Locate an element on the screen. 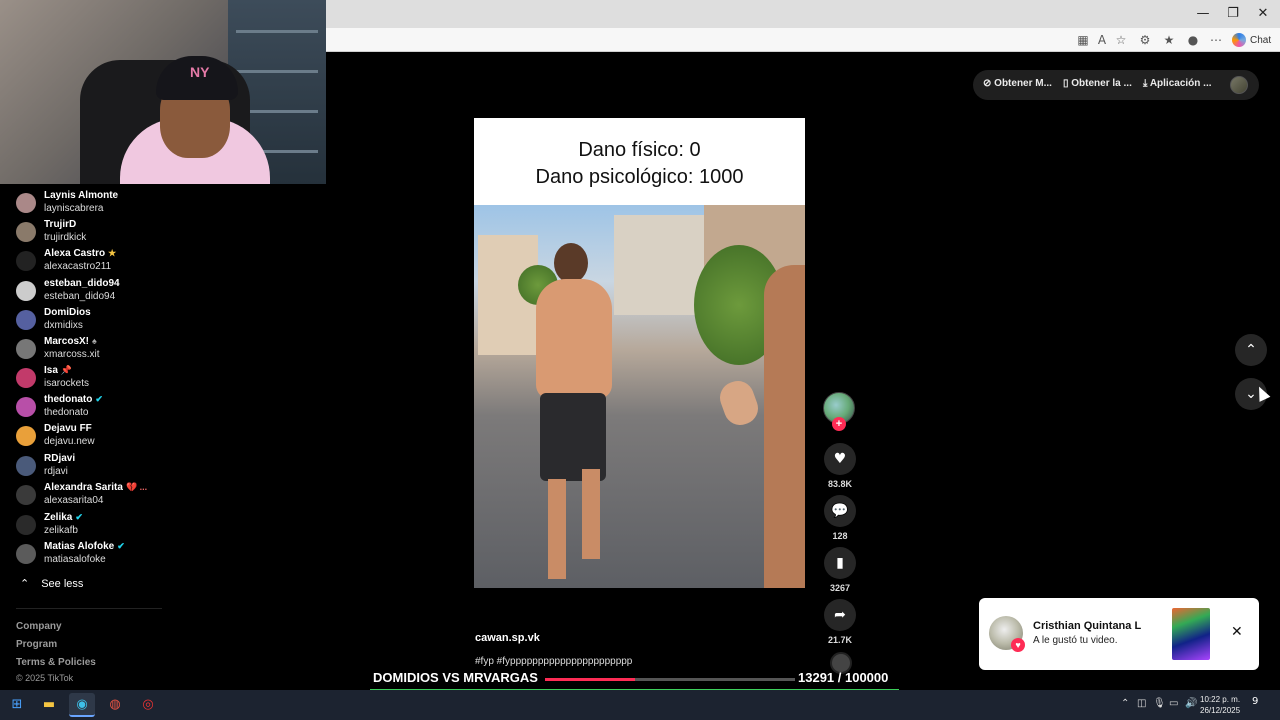  save-count: 3267 is located at coordinates (840, 588).